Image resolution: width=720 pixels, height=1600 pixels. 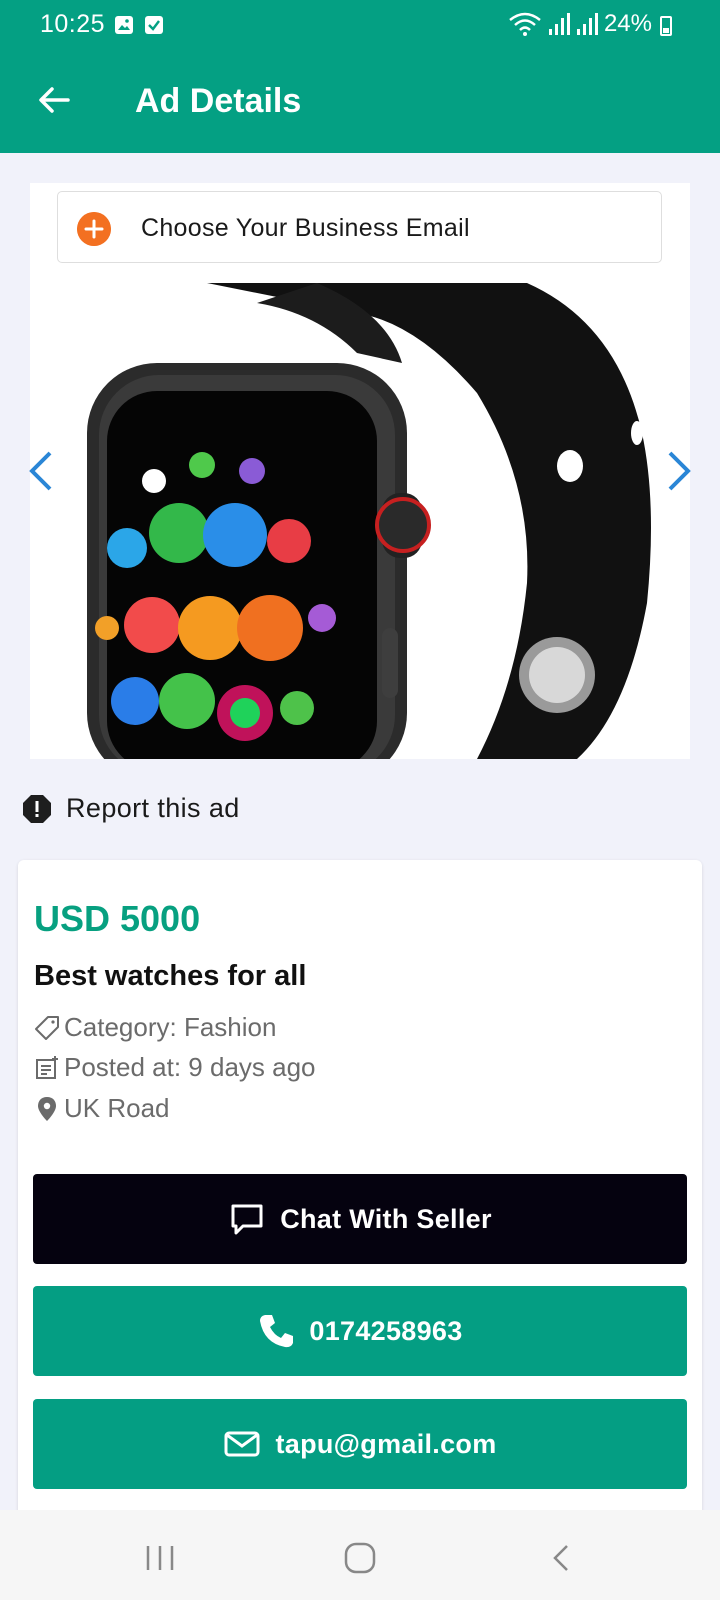 What do you see at coordinates (117, 1108) in the screenshot?
I see `location-text: UK Road` at bounding box center [117, 1108].